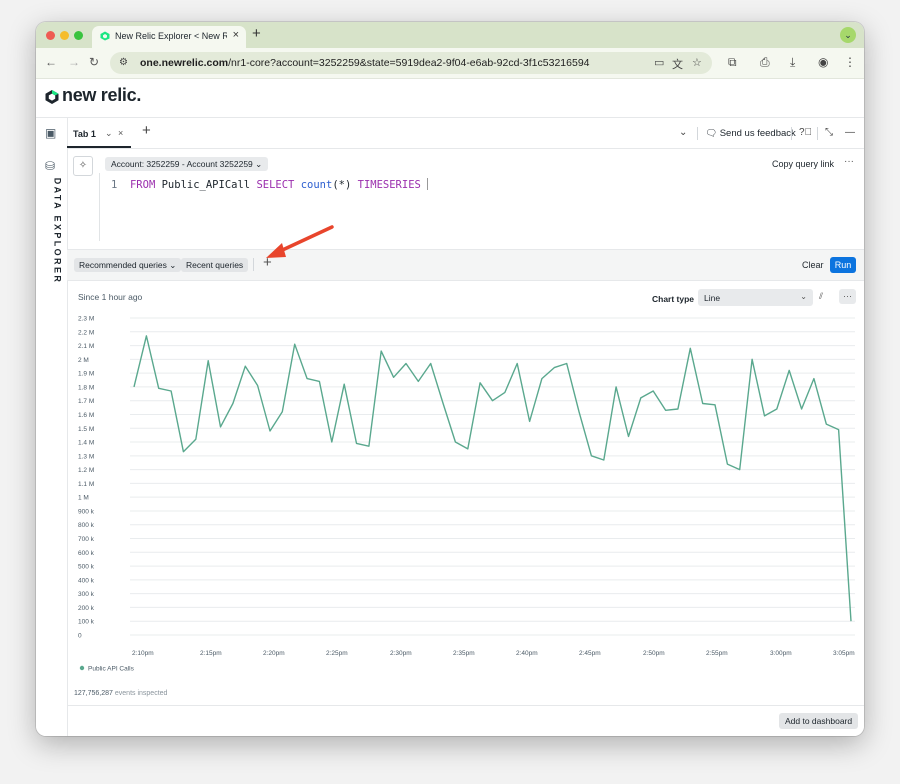 The image size is (900, 784). What do you see at coordinates (813, 265) in the screenshot?
I see `clear-button: Clear` at bounding box center [813, 265].